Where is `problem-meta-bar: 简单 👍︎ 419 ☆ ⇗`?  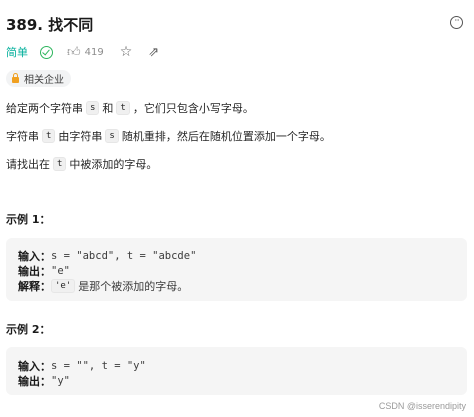 problem-meta-bar: 简单 👍︎ 419 ☆ ⇗ is located at coordinates (82, 52).